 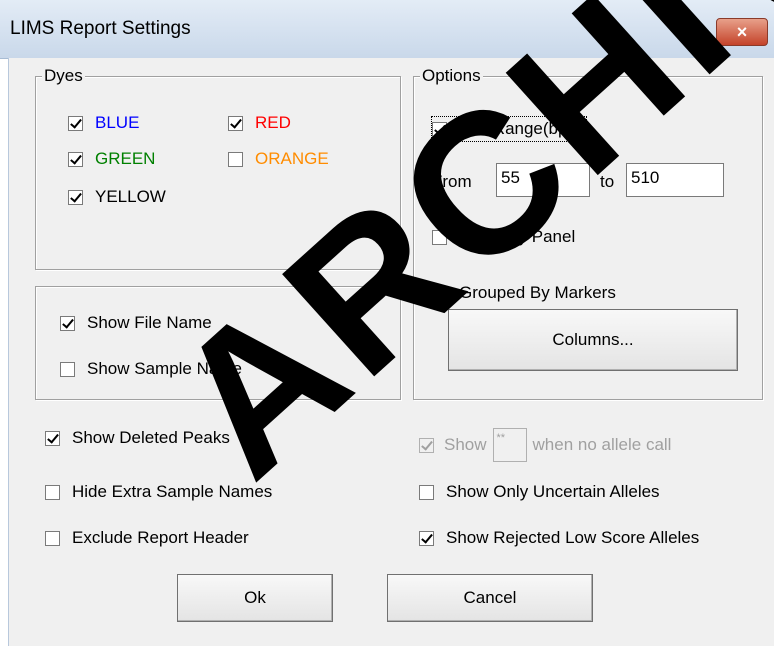 What do you see at coordinates (172, 491) in the screenshot?
I see `hide-extra-sample-names-label: Hide Extra Sample Names` at bounding box center [172, 491].